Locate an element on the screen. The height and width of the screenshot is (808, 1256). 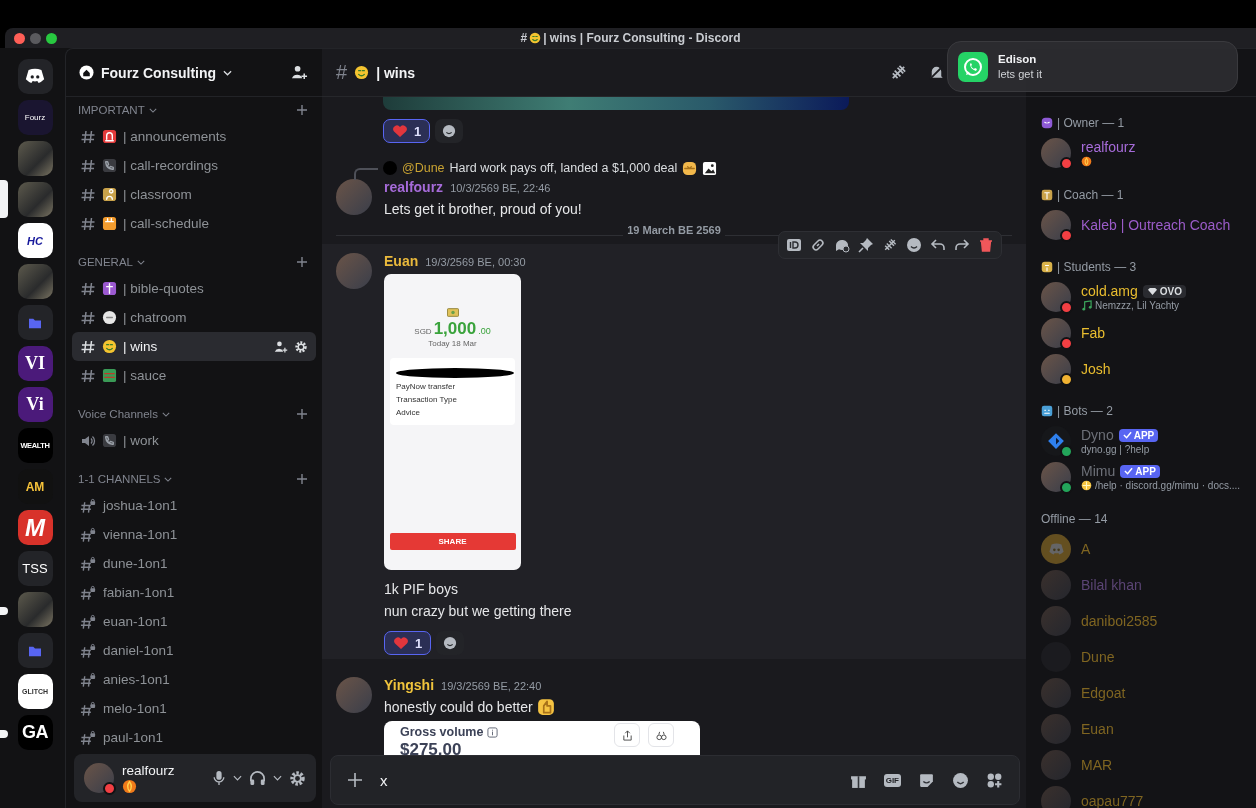
server-name: Fourz Consulting is located at coordinates (159, 72).